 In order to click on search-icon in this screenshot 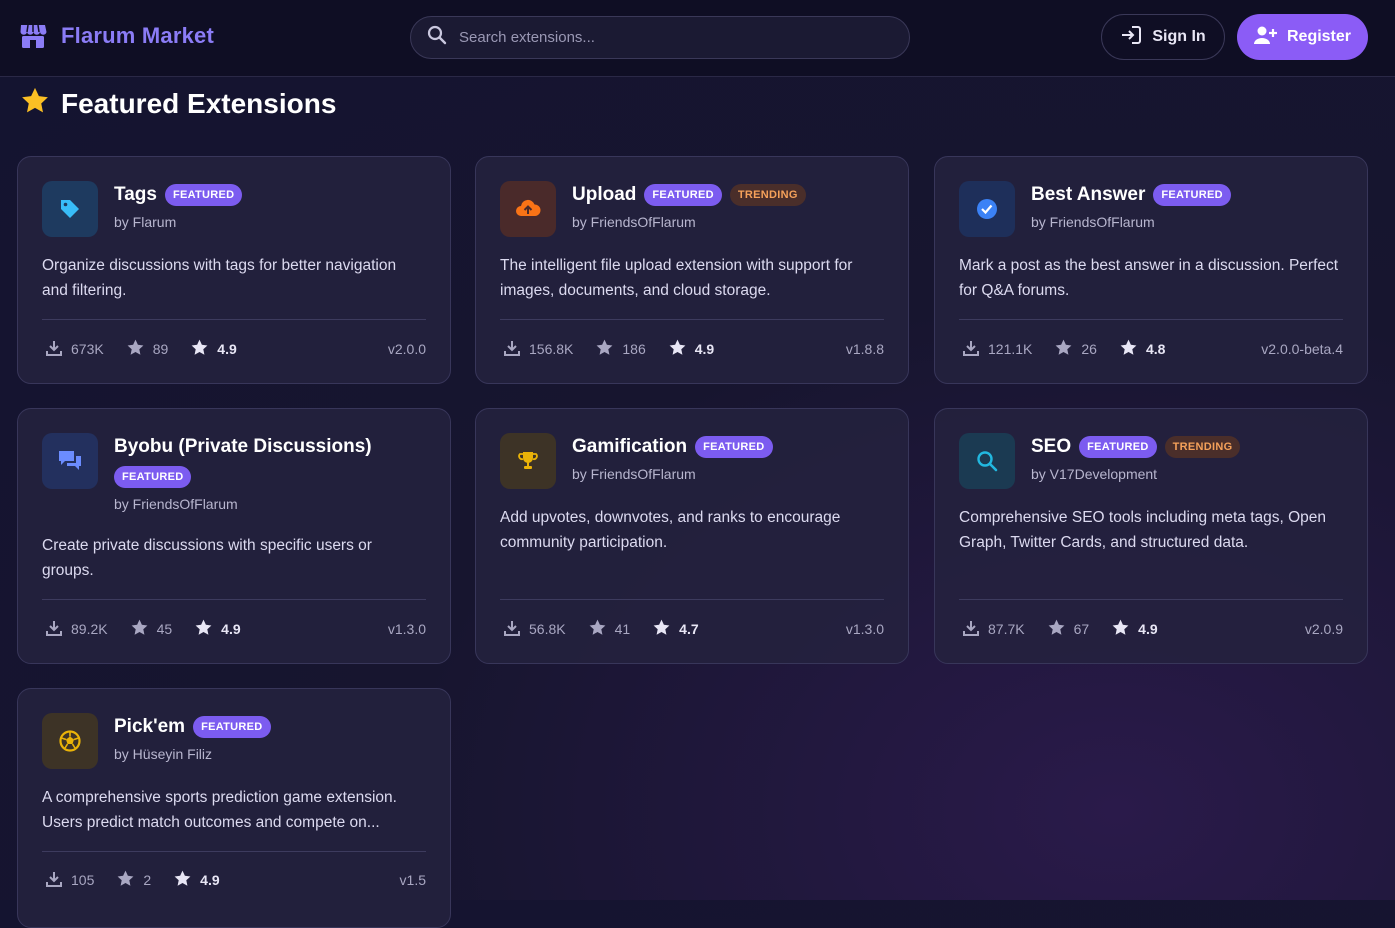, I will do `click(437, 37)`.